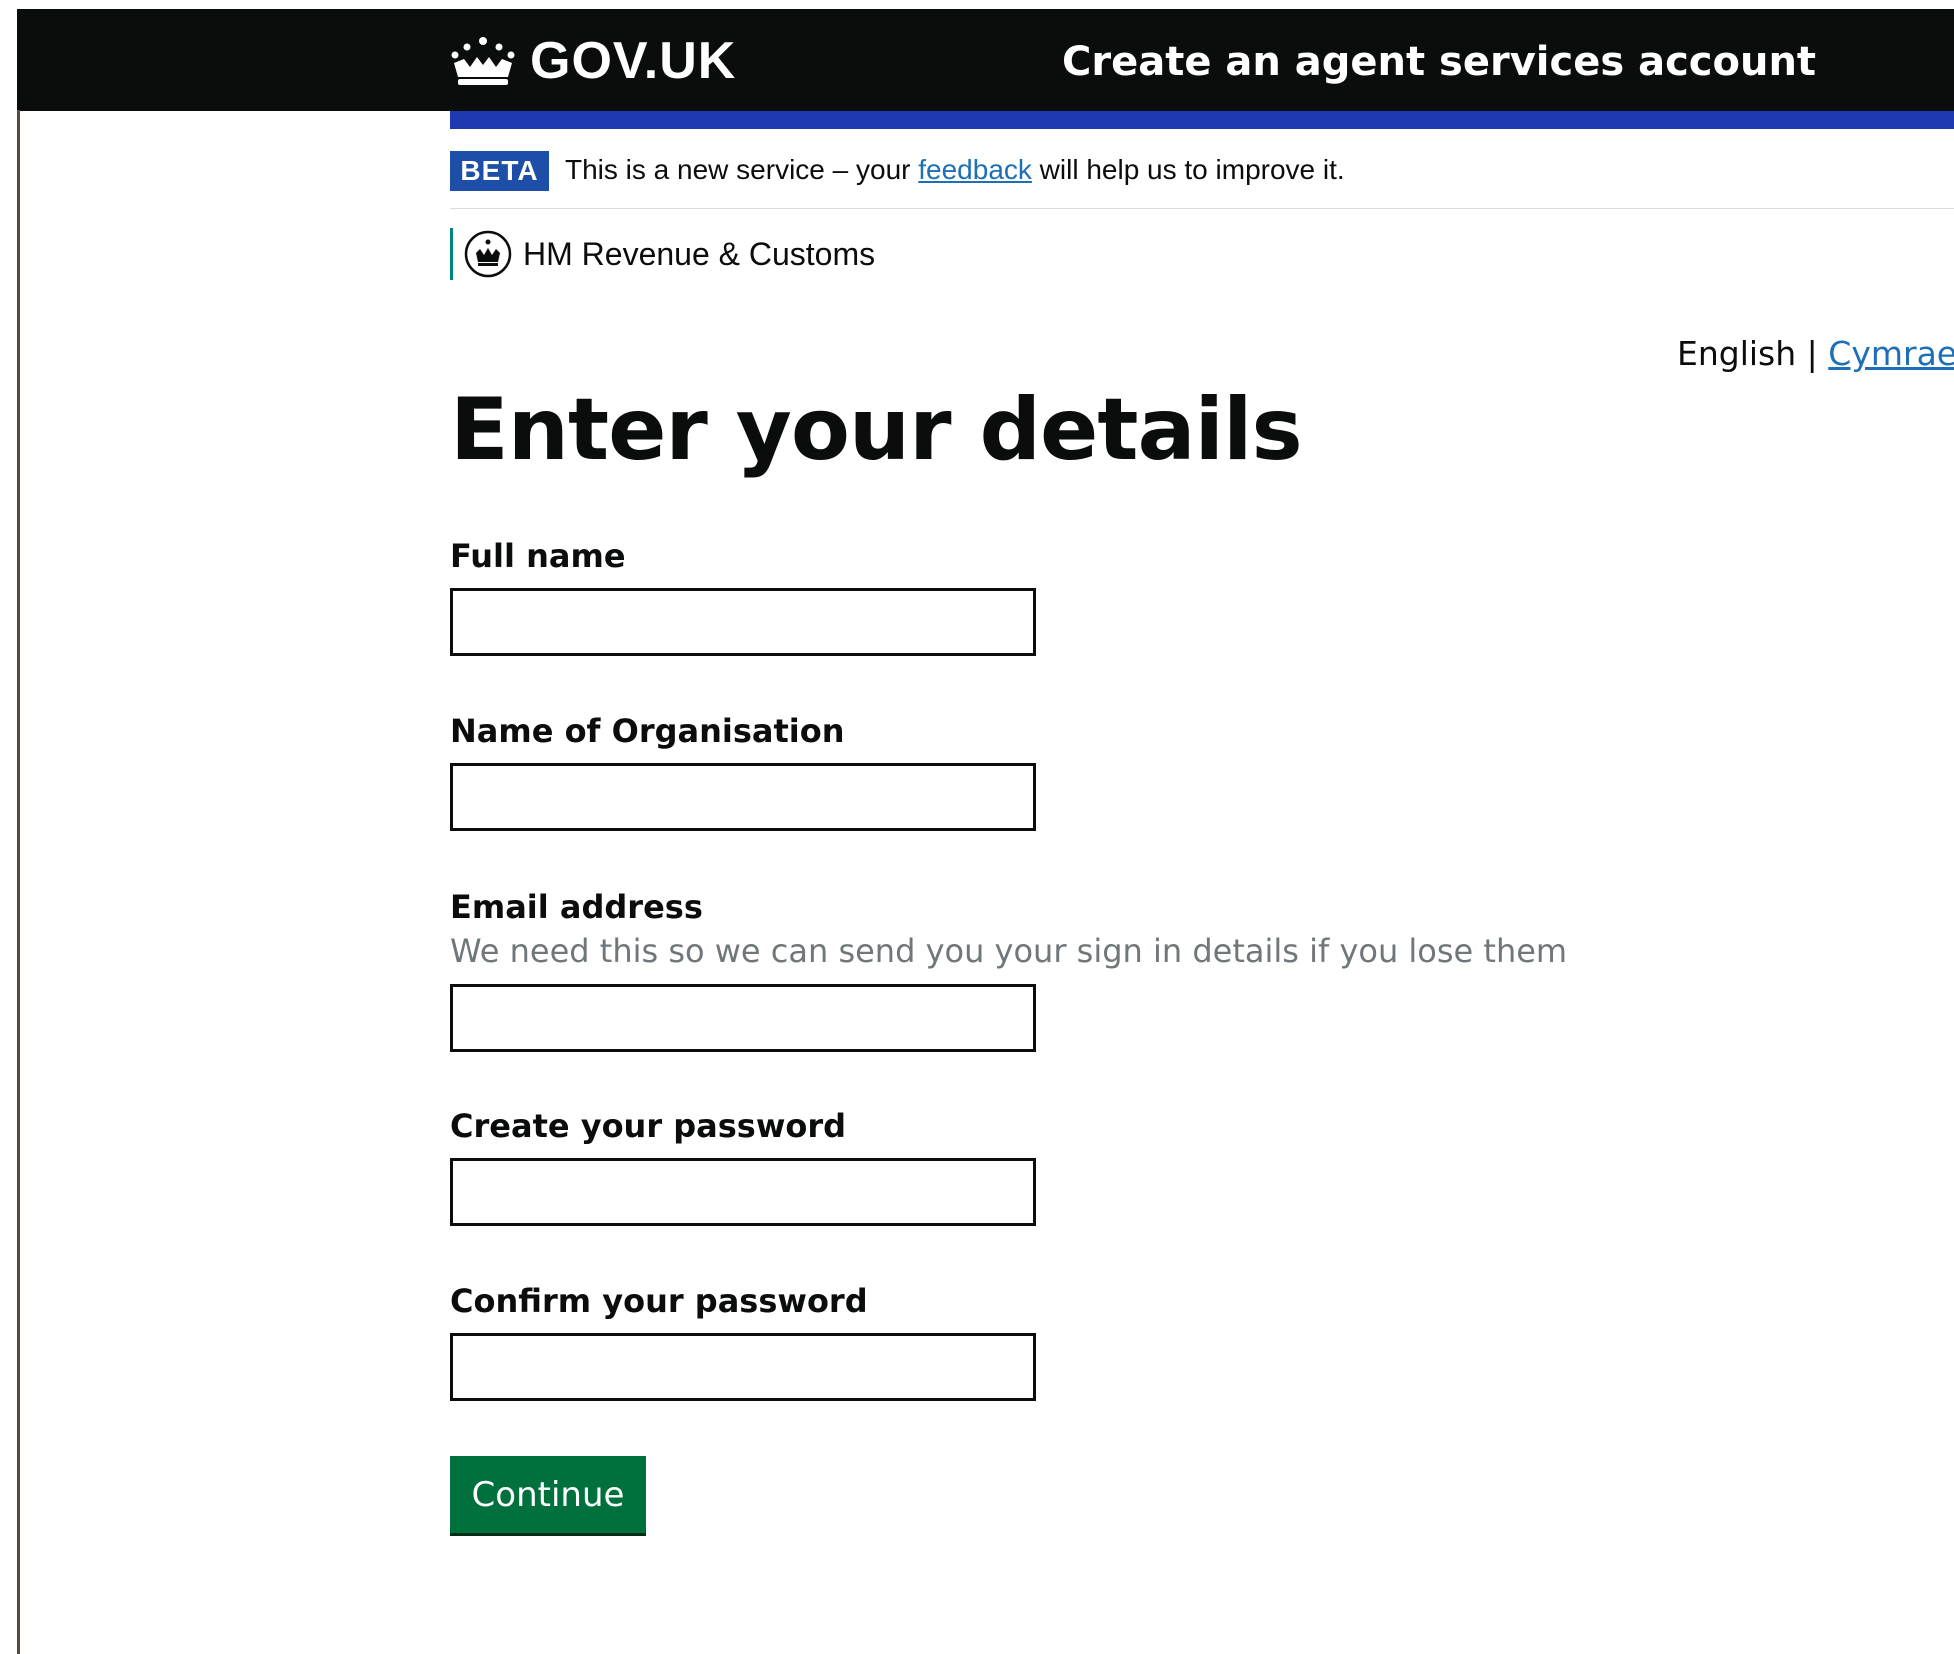 The width and height of the screenshot is (1954, 1654). I want to click on beta-text-after: will help us to improve it., so click(1188, 169).